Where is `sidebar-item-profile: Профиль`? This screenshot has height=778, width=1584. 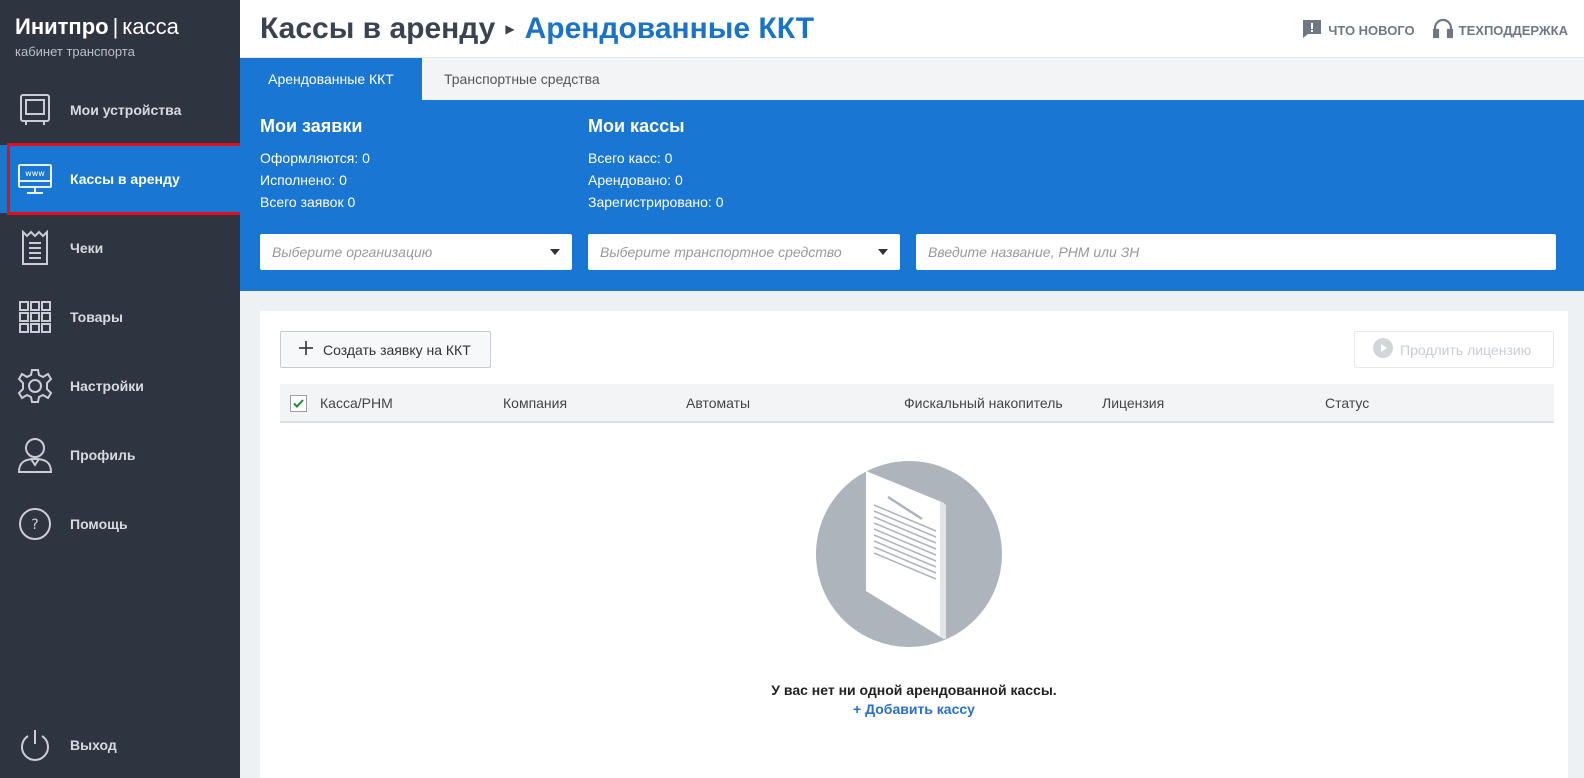 sidebar-item-profile: Профиль is located at coordinates (120, 455).